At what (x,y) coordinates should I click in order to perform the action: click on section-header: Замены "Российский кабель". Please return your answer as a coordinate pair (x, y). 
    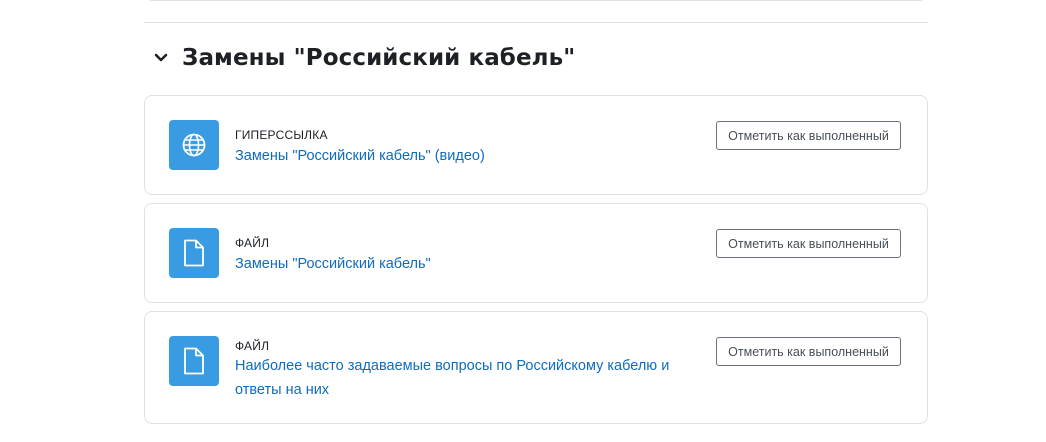
    Looking at the image, I should click on (362, 58).